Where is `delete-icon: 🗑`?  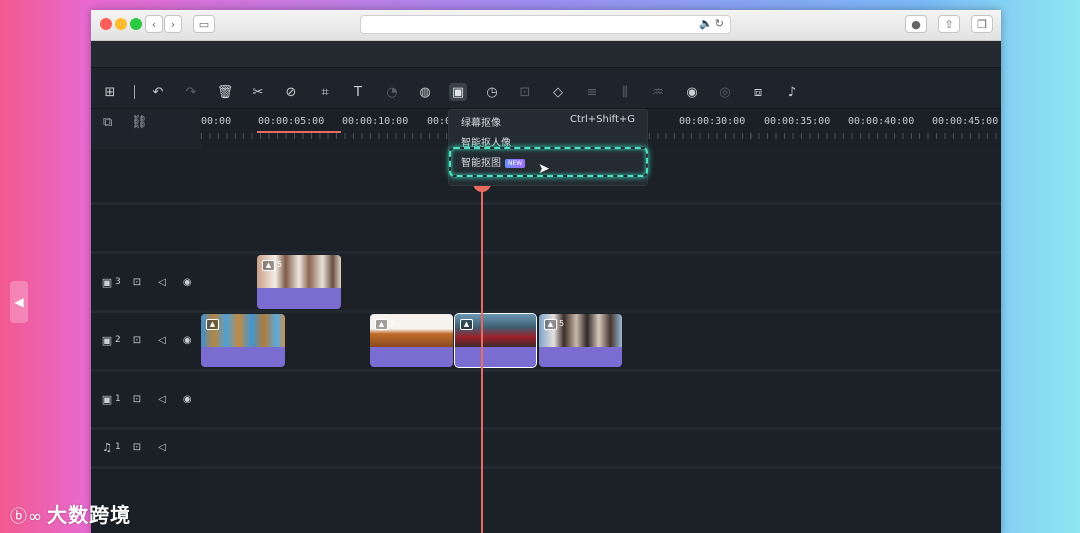 delete-icon: 🗑 is located at coordinates (225, 92).